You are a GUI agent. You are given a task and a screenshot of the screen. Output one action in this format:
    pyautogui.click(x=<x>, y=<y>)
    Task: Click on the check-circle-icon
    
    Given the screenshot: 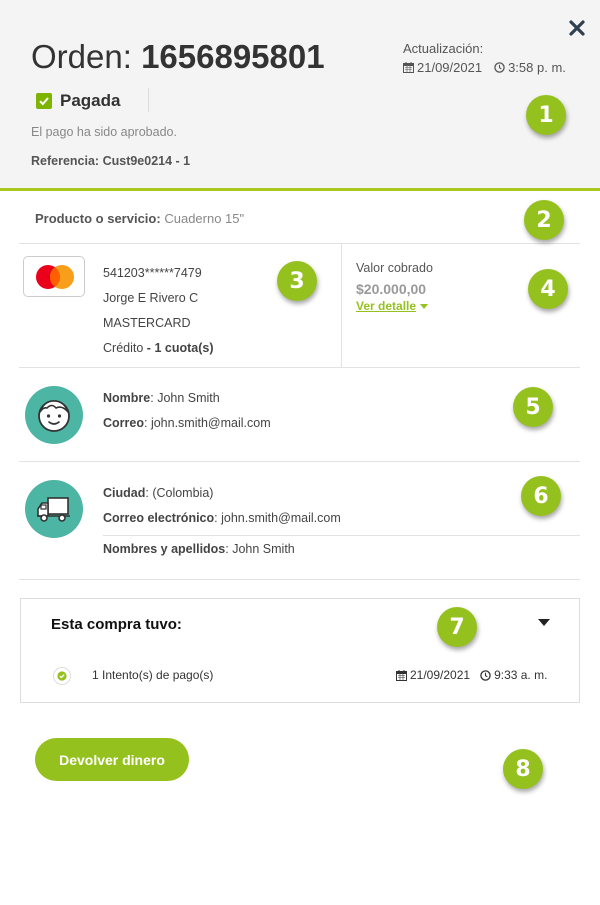 What is the action you would take?
    pyautogui.click(x=62, y=676)
    